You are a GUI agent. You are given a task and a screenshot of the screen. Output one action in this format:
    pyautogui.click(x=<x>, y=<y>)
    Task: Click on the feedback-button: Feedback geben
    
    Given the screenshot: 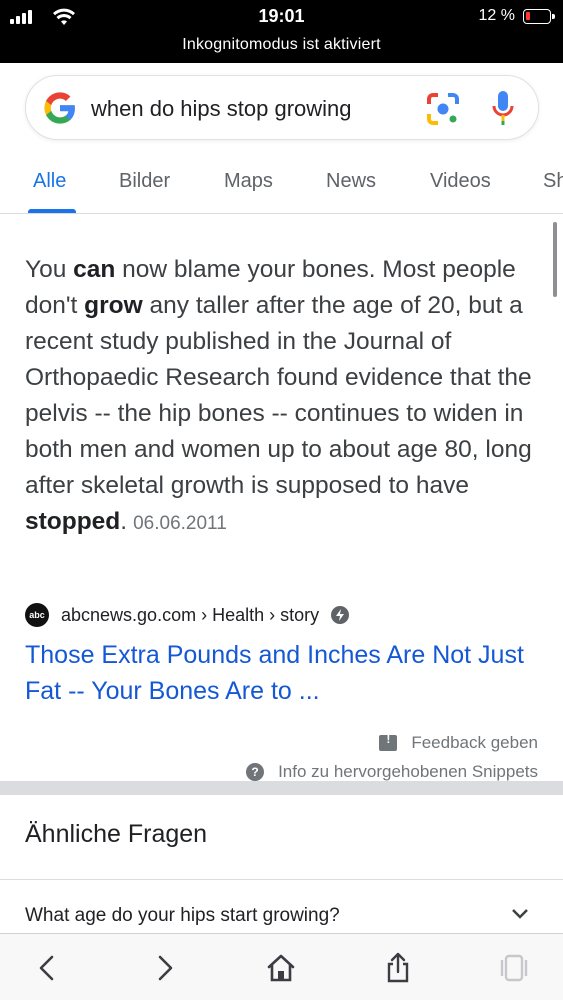 What is the action you would take?
    pyautogui.click(x=458, y=742)
    